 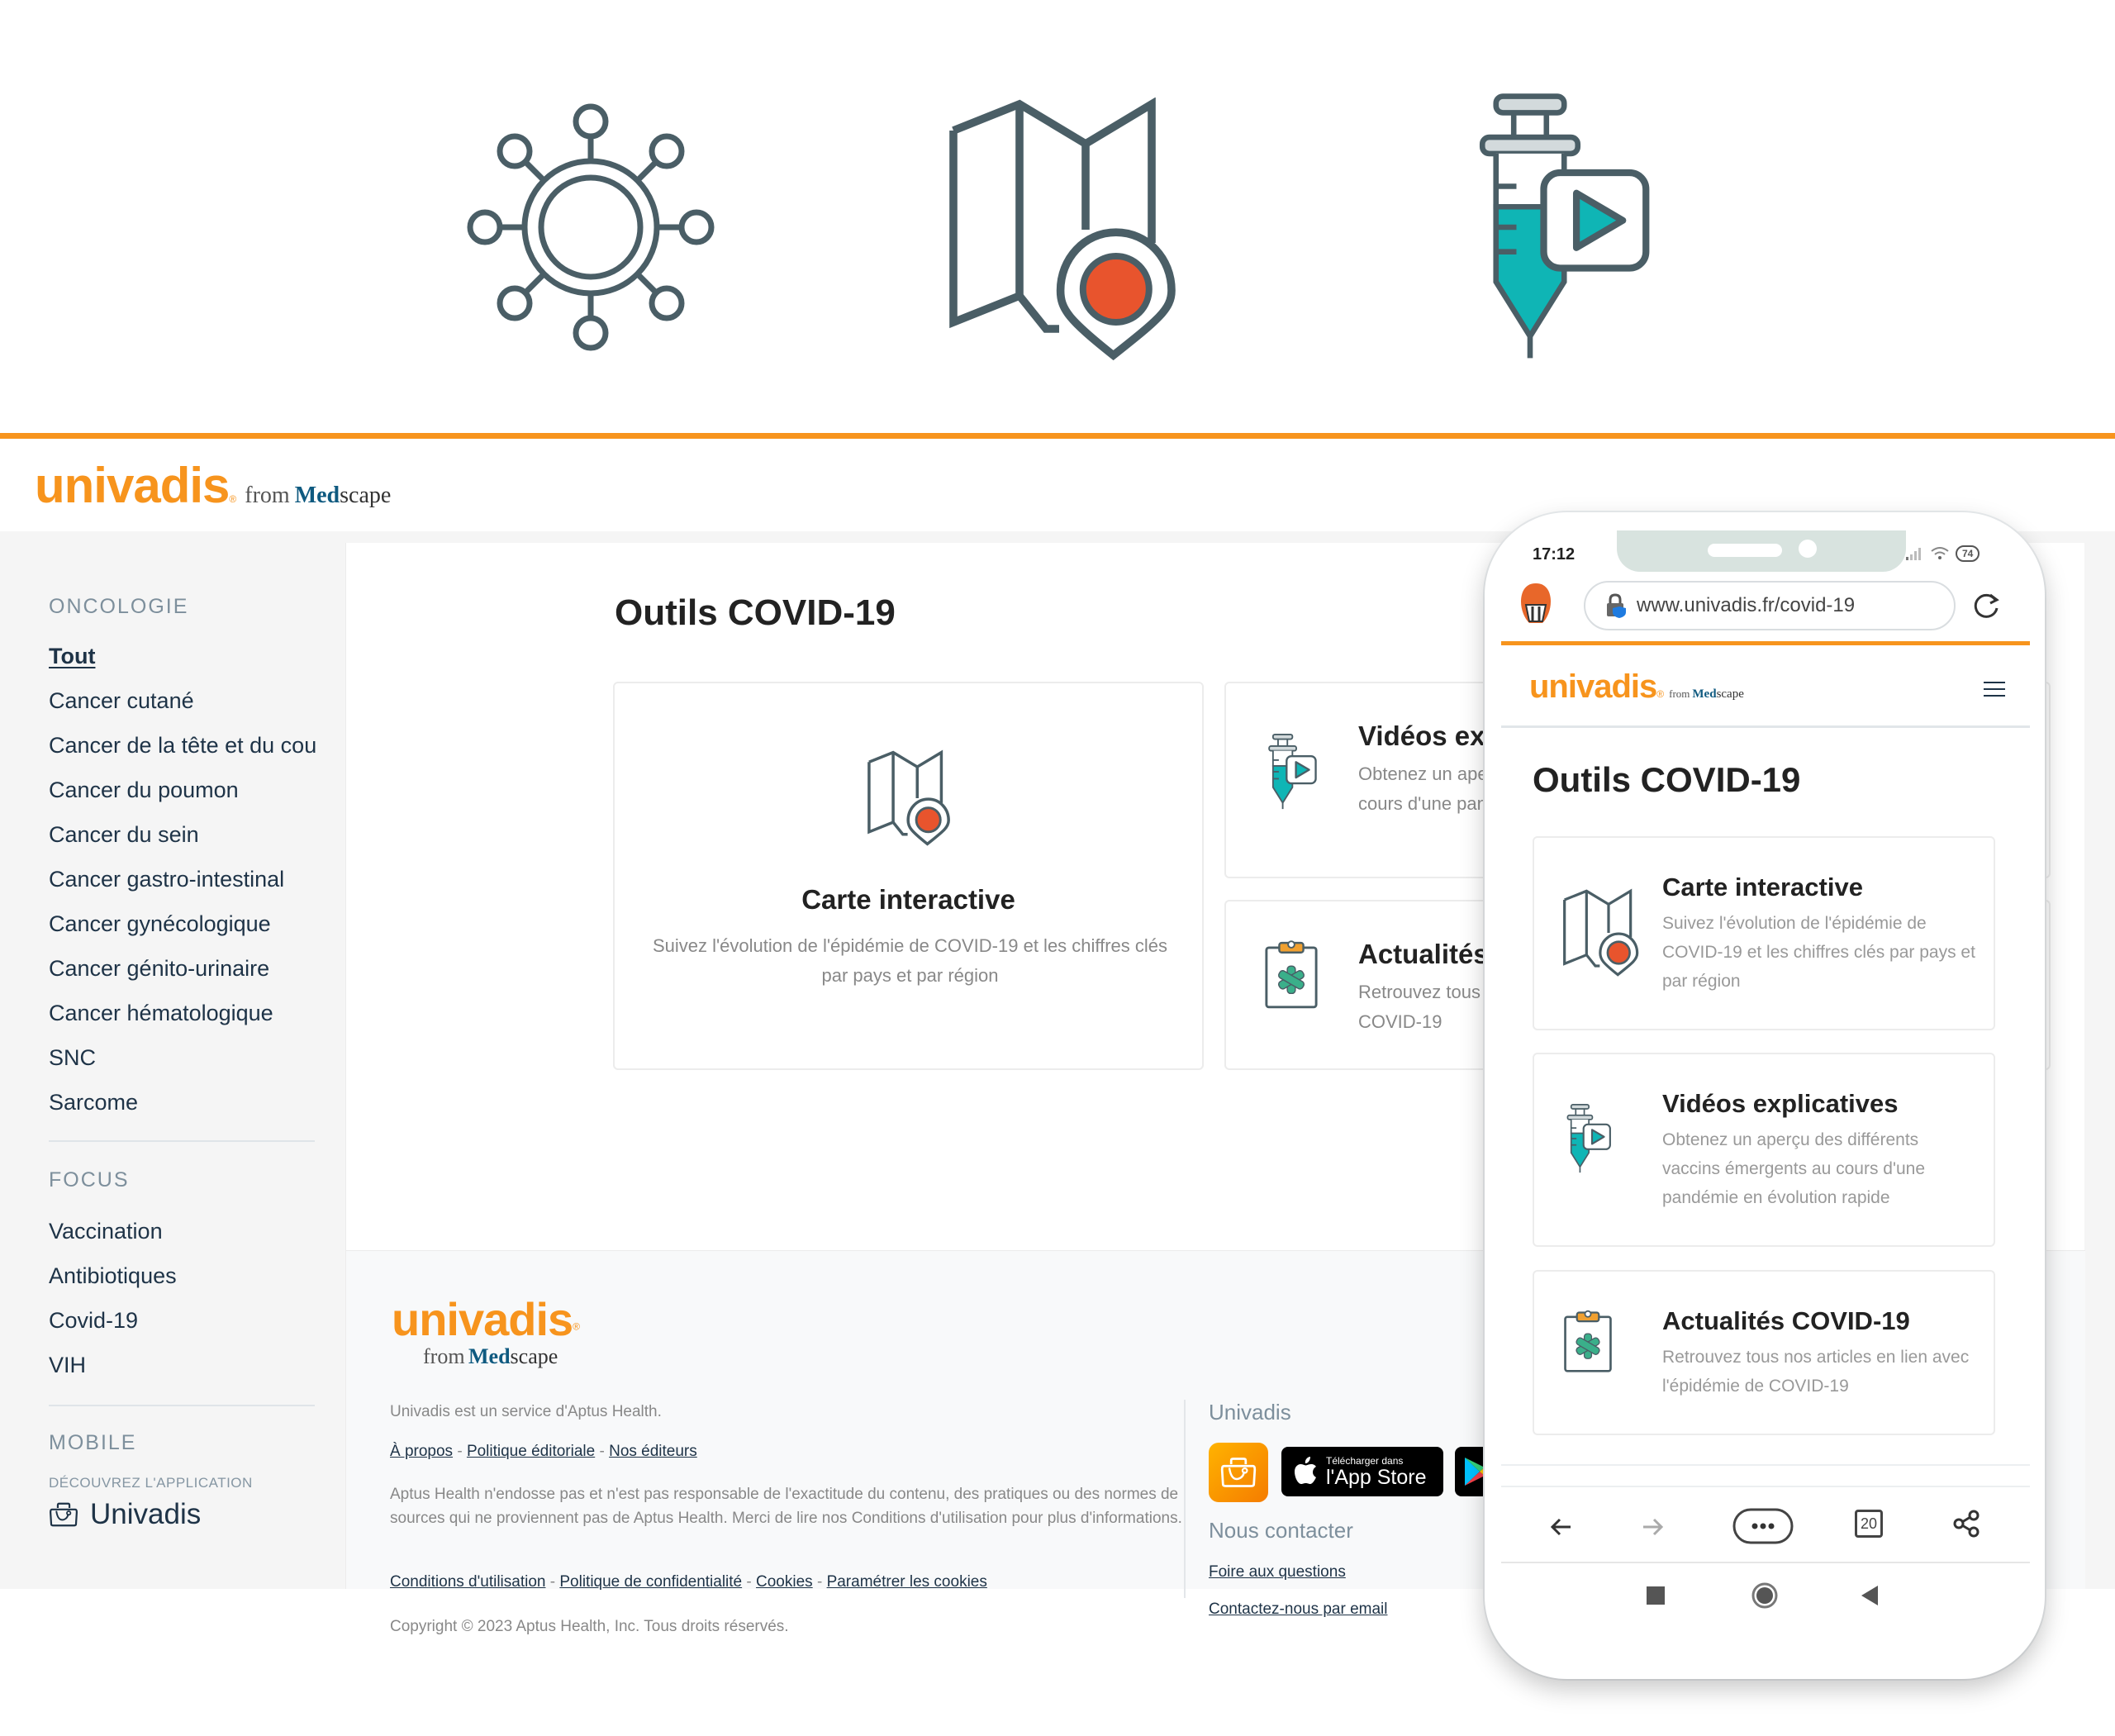 I want to click on sidebar-item-oncology: Sarcome, so click(x=93, y=1102).